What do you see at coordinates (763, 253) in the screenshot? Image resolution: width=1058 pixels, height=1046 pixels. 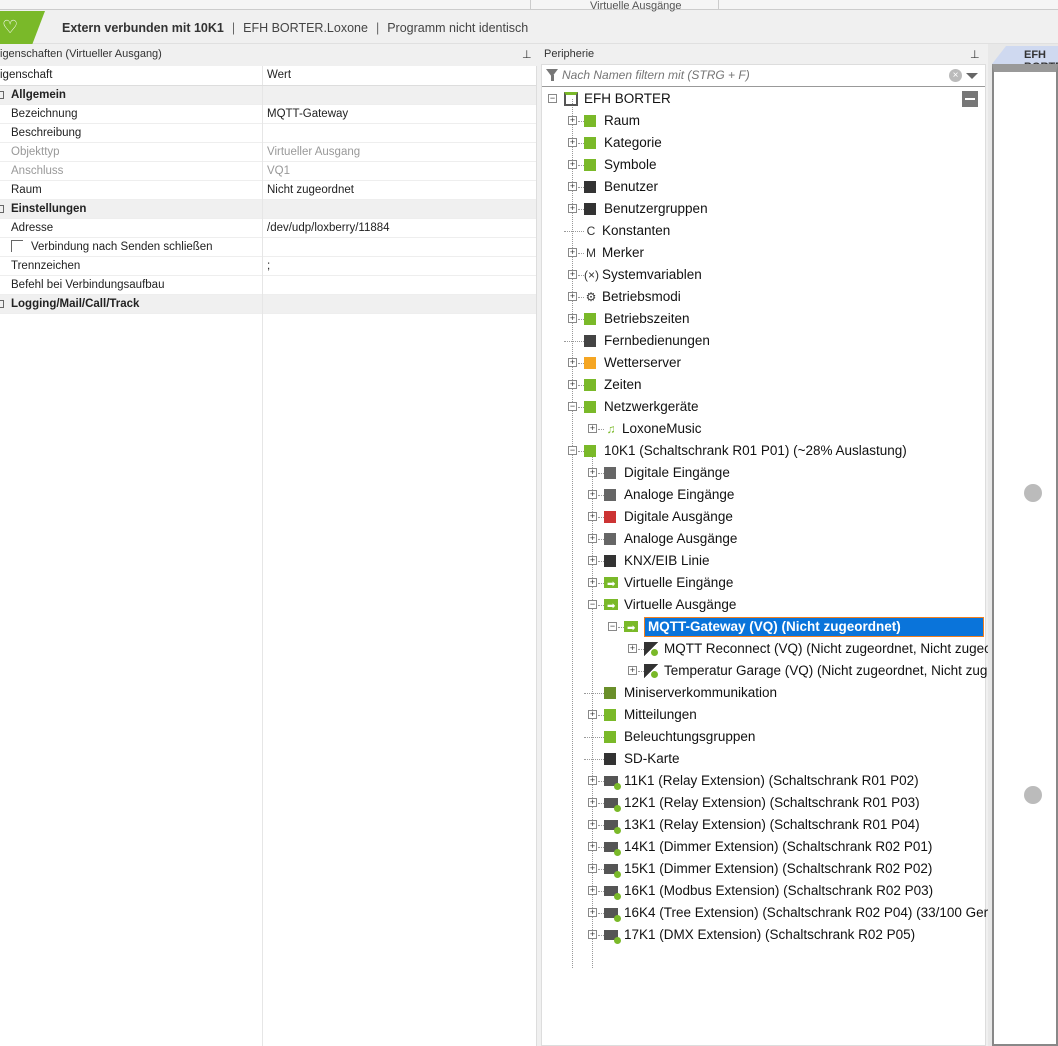 I see `tree-node: + M Merker` at bounding box center [763, 253].